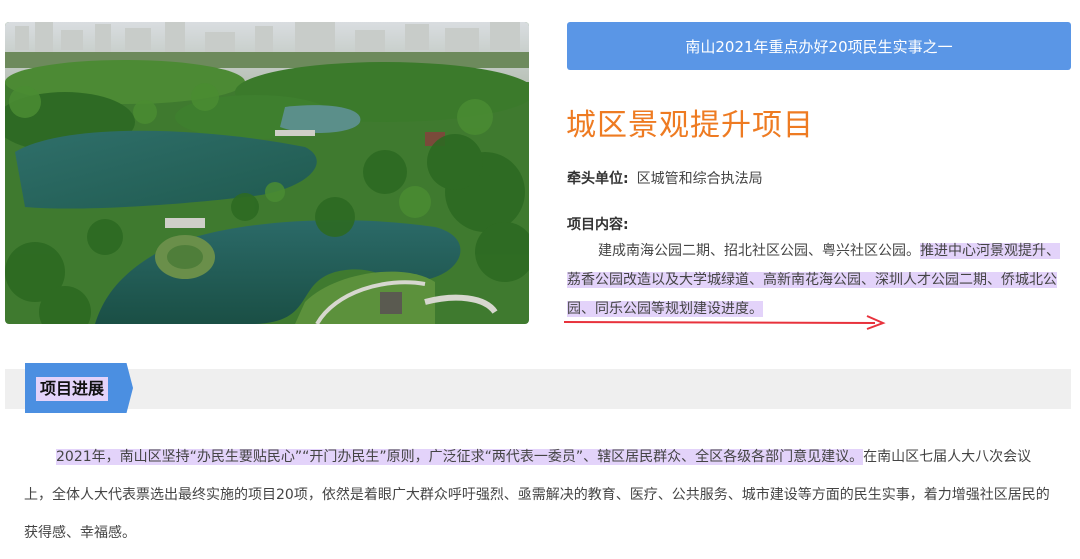 This screenshot has height=559, width=1080. Describe the element at coordinates (598, 225) in the screenshot. I see `content-label: 项目内容:` at that location.